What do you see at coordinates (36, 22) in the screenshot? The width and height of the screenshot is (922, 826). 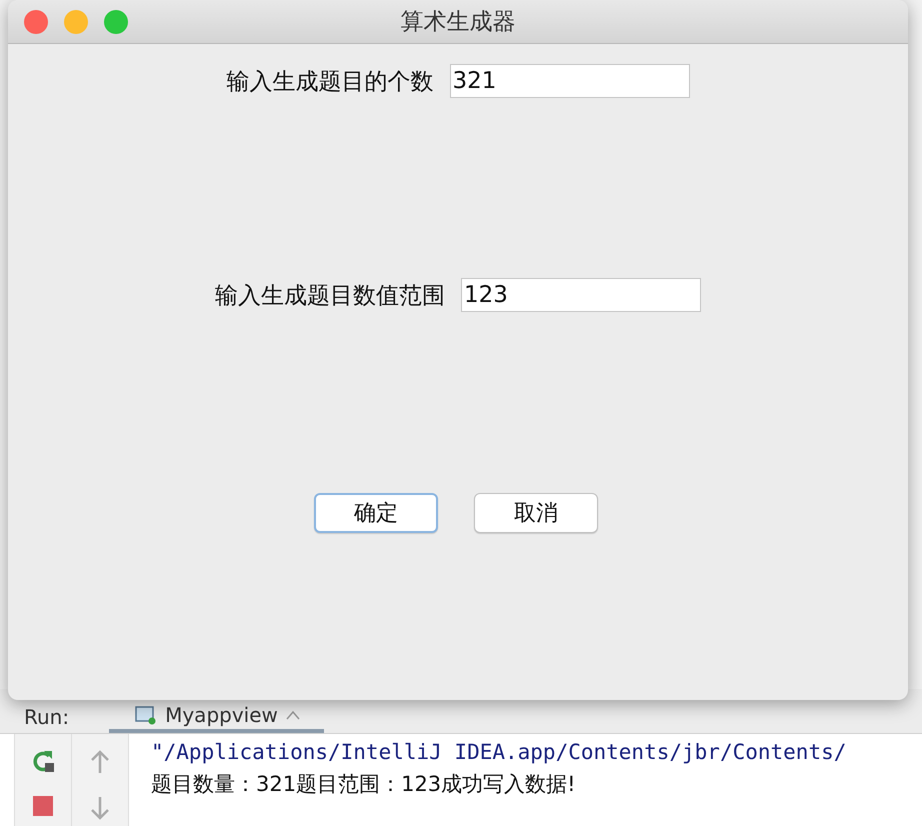 I see `close-button` at bounding box center [36, 22].